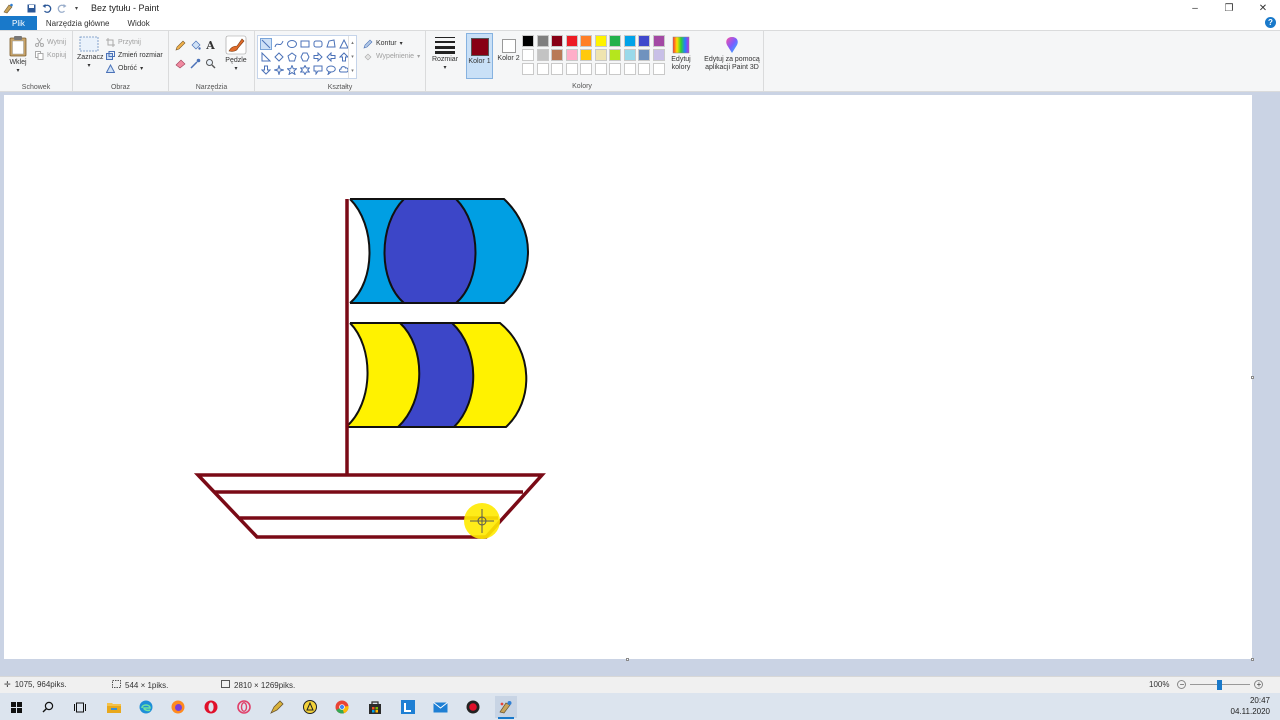  Describe the element at coordinates (236, 69) in the screenshot. I see `brushes-dropdown-icon: ▾` at that location.